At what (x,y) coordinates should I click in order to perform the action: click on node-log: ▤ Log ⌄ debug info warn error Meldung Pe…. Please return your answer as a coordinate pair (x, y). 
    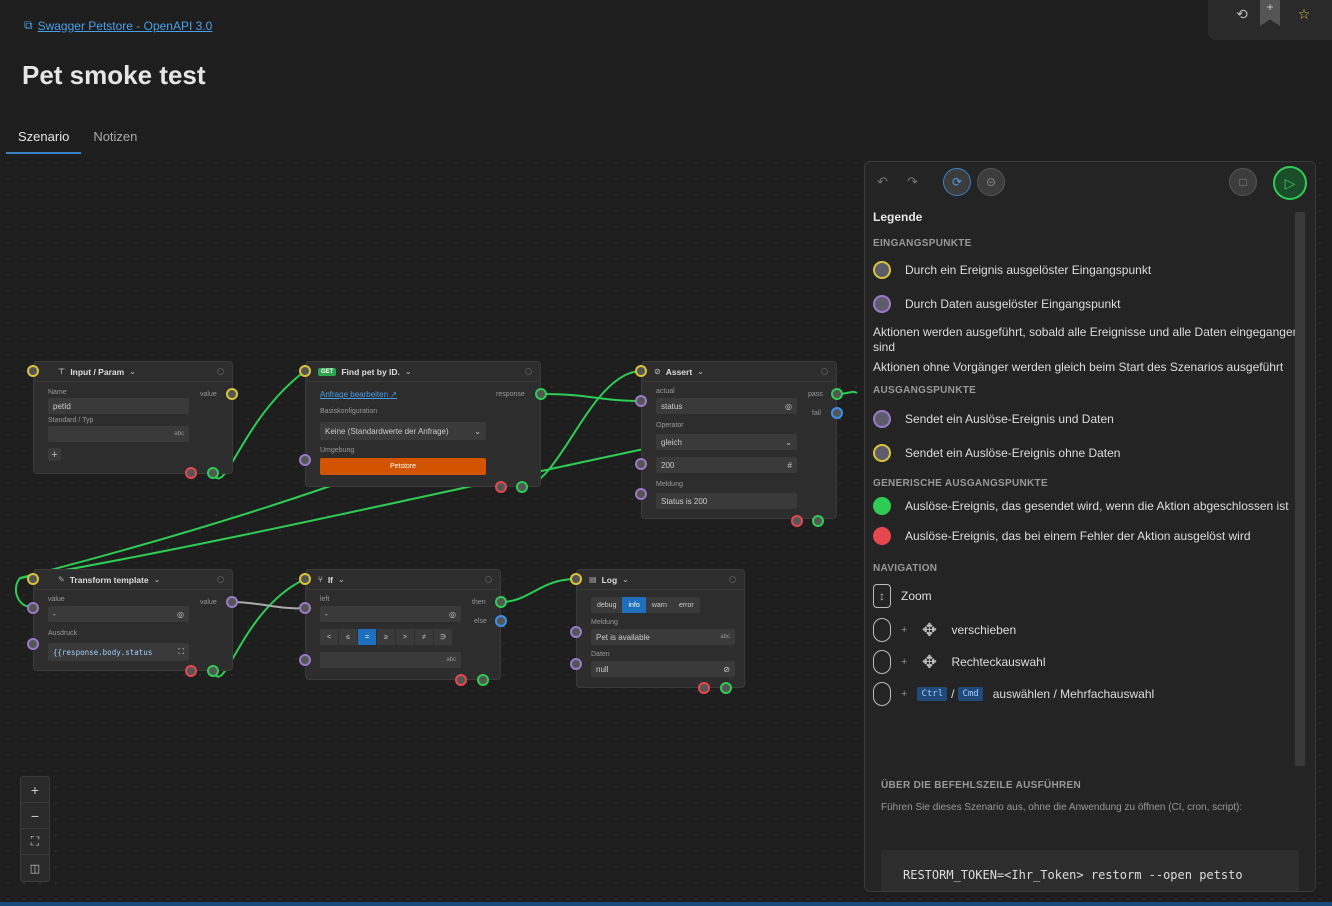
    Looking at the image, I should click on (660, 628).